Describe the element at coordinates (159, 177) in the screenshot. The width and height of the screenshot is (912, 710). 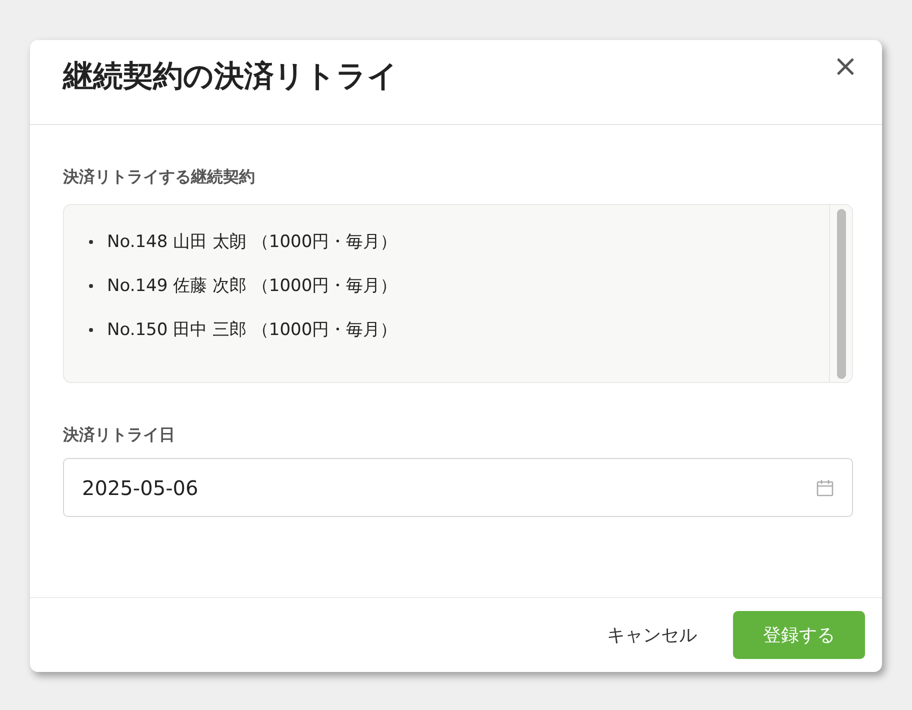
I see `section-label: 決済リトライする継続契約` at that location.